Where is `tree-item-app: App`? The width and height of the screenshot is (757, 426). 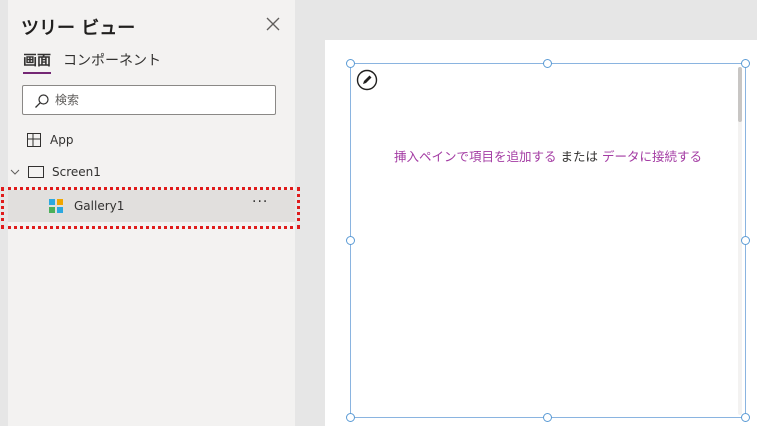 tree-item-app: App is located at coordinates (49, 140).